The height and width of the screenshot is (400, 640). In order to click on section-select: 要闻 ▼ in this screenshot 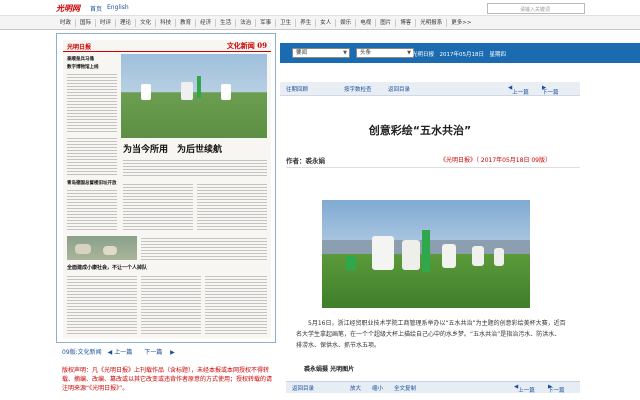, I will do `click(321, 53)`.